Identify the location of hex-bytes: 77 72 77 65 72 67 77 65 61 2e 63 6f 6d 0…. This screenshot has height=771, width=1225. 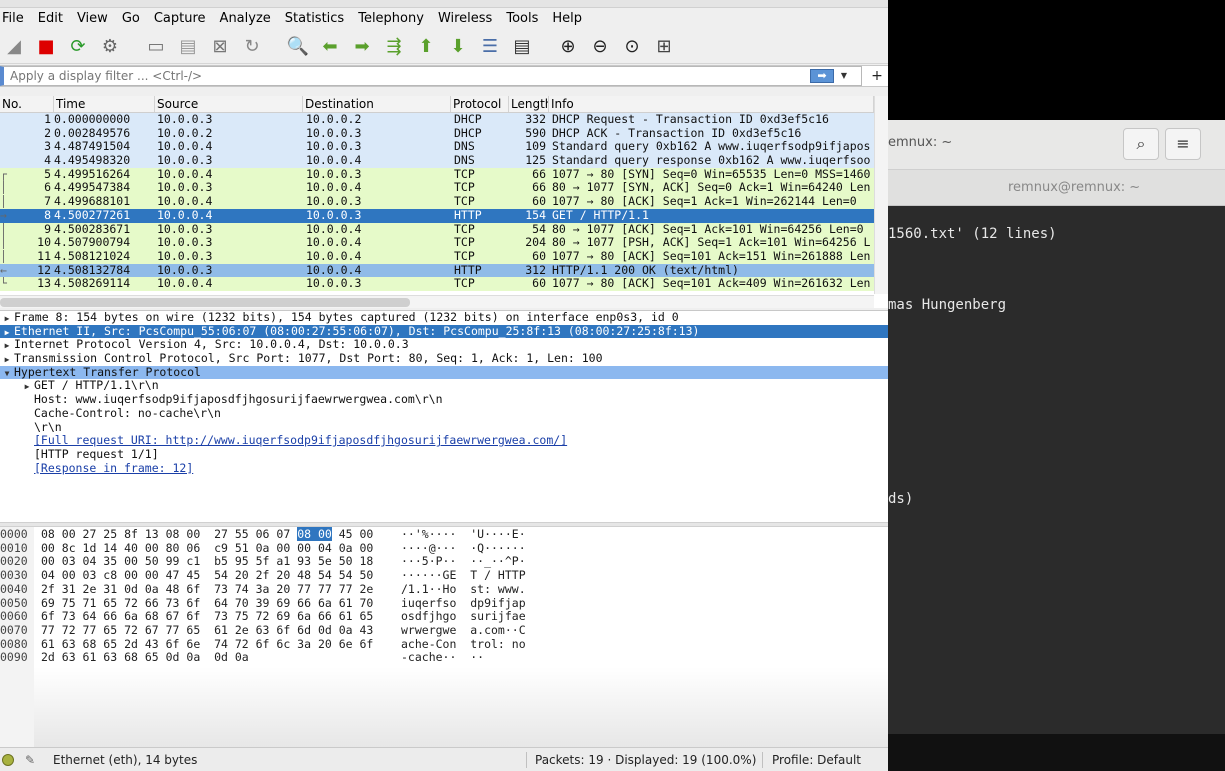
(207, 630).